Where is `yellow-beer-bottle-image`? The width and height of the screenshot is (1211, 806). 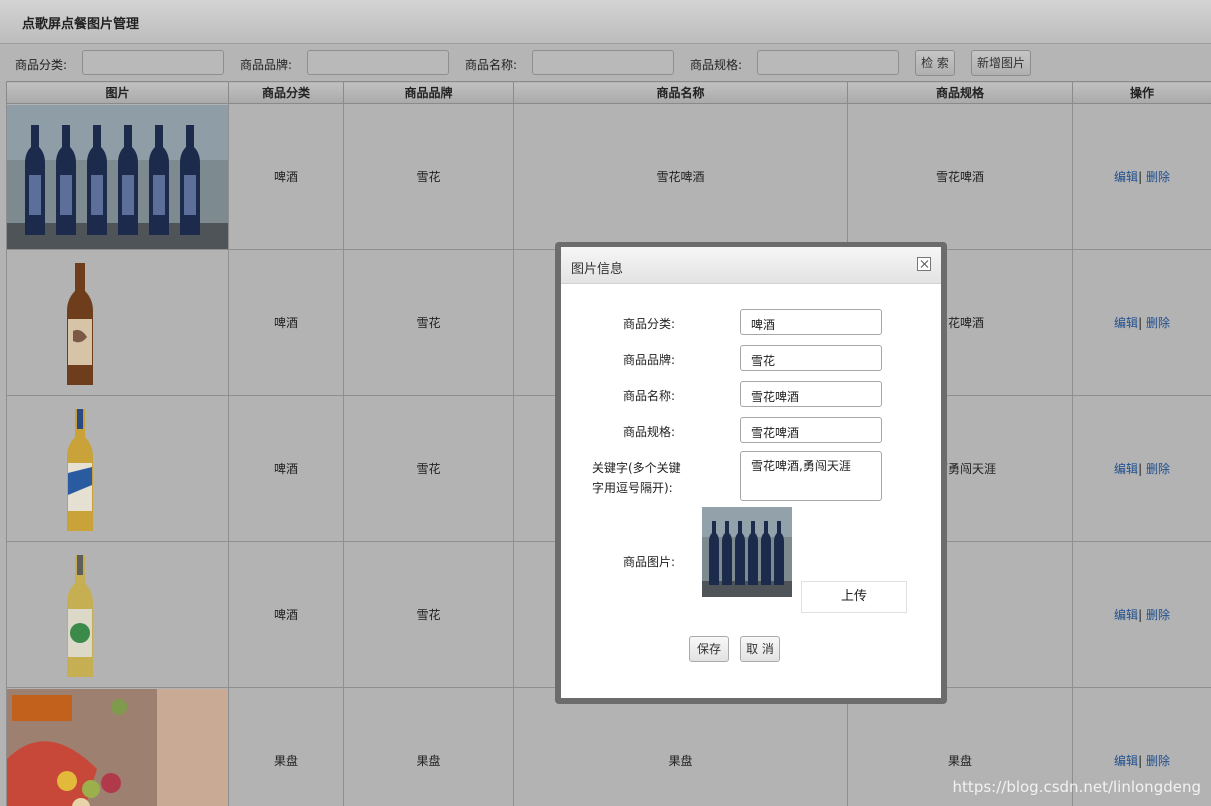 yellow-beer-bottle-image is located at coordinates (80, 469).